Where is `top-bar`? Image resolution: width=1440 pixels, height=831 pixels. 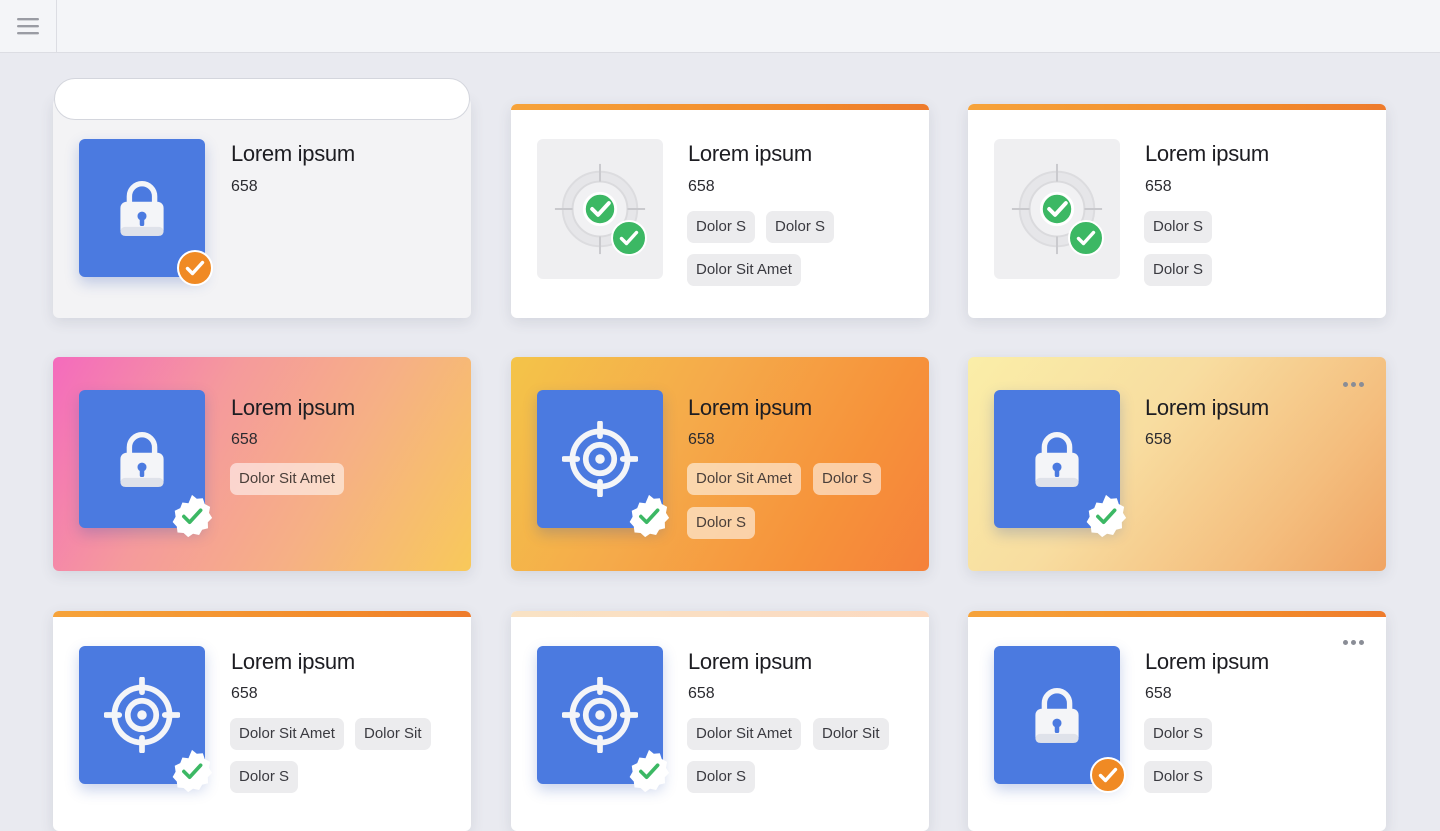 top-bar is located at coordinates (720, 26).